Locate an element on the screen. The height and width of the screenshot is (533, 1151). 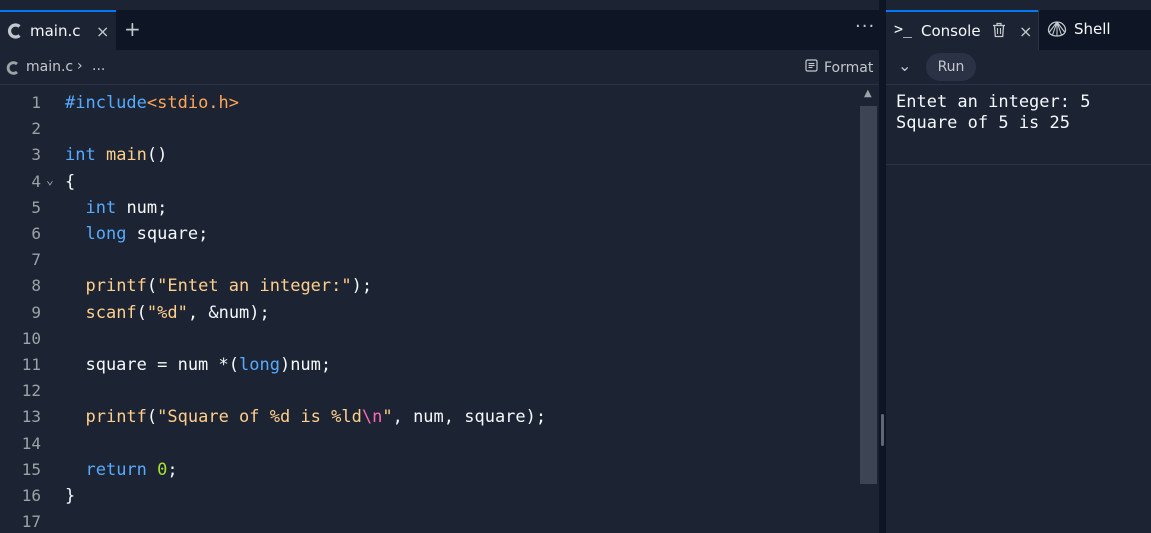
code-token: ); is located at coordinates (362, 286).